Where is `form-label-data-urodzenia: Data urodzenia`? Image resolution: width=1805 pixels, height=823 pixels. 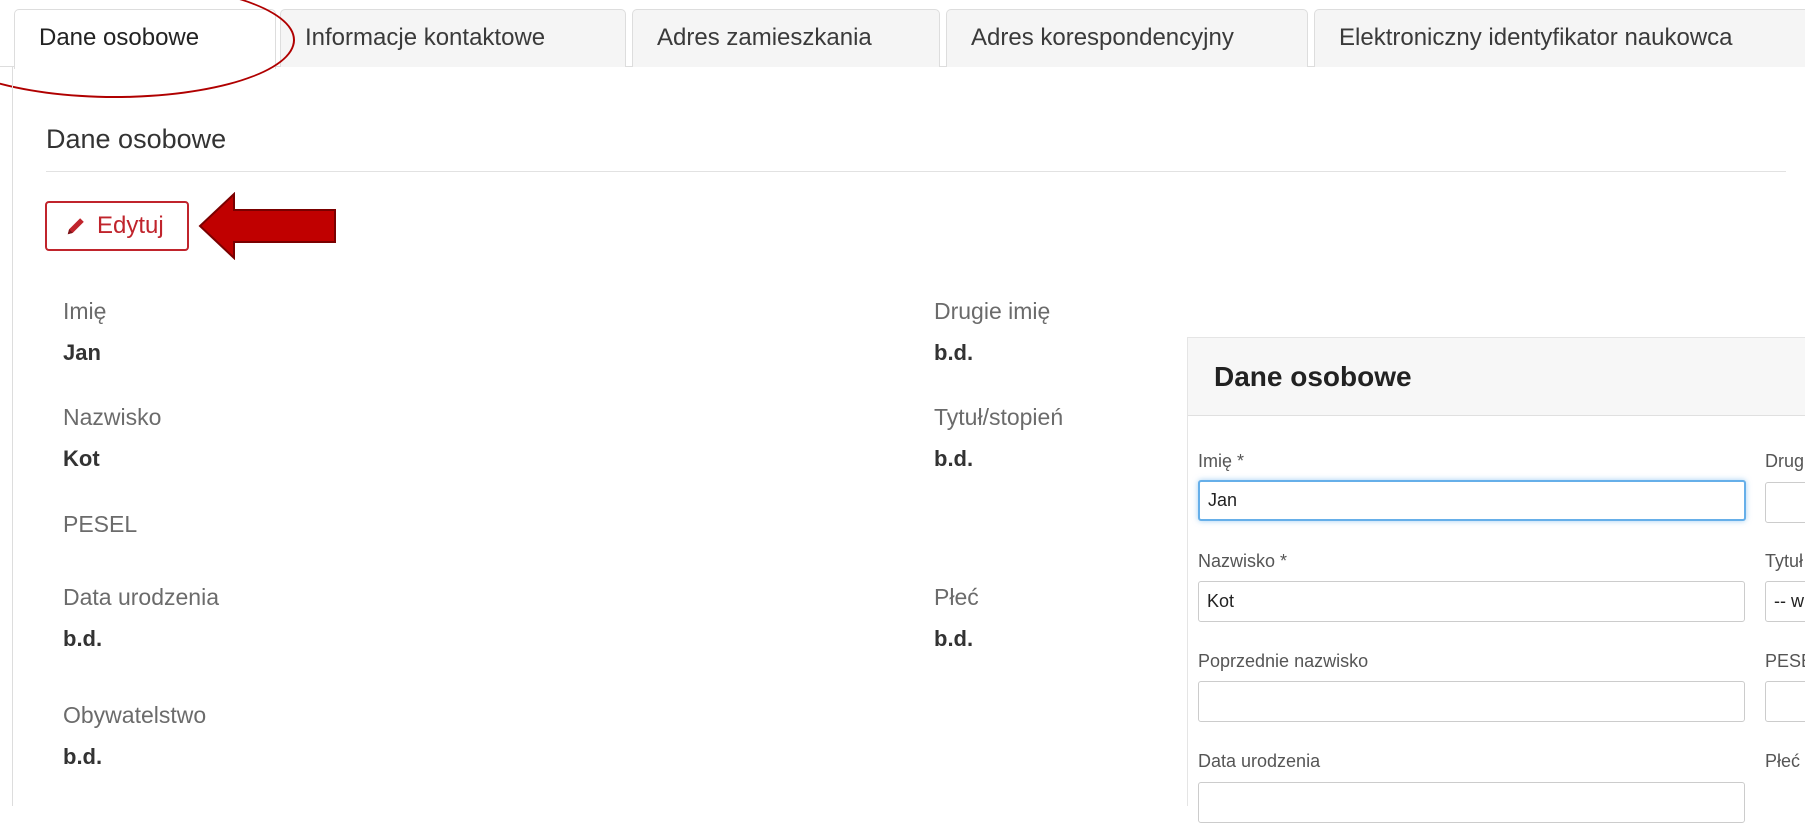
form-label-data-urodzenia: Data urodzenia is located at coordinates (1259, 761).